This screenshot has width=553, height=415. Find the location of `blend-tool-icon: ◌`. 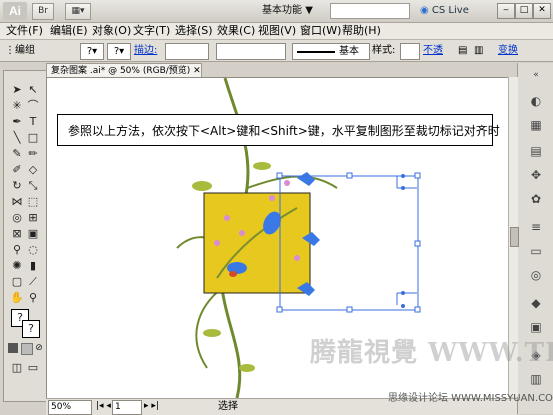

blend-tool-icon: ◌ is located at coordinates (33, 250).